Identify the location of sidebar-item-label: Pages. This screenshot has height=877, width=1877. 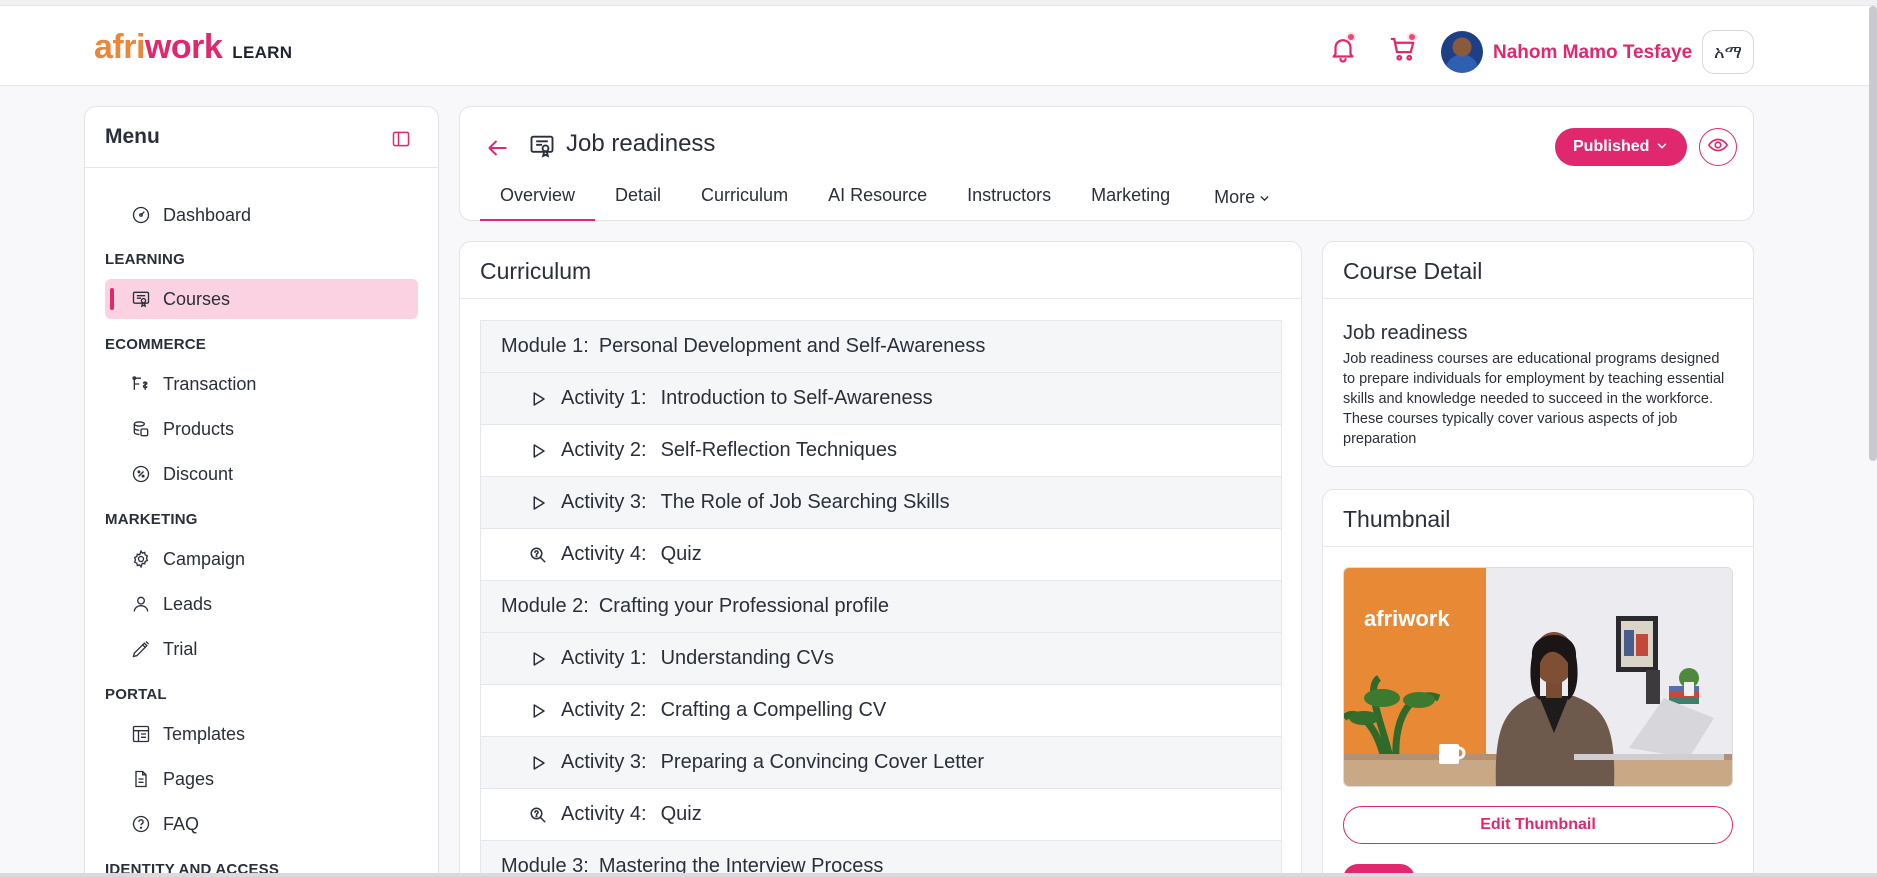
(189, 778).